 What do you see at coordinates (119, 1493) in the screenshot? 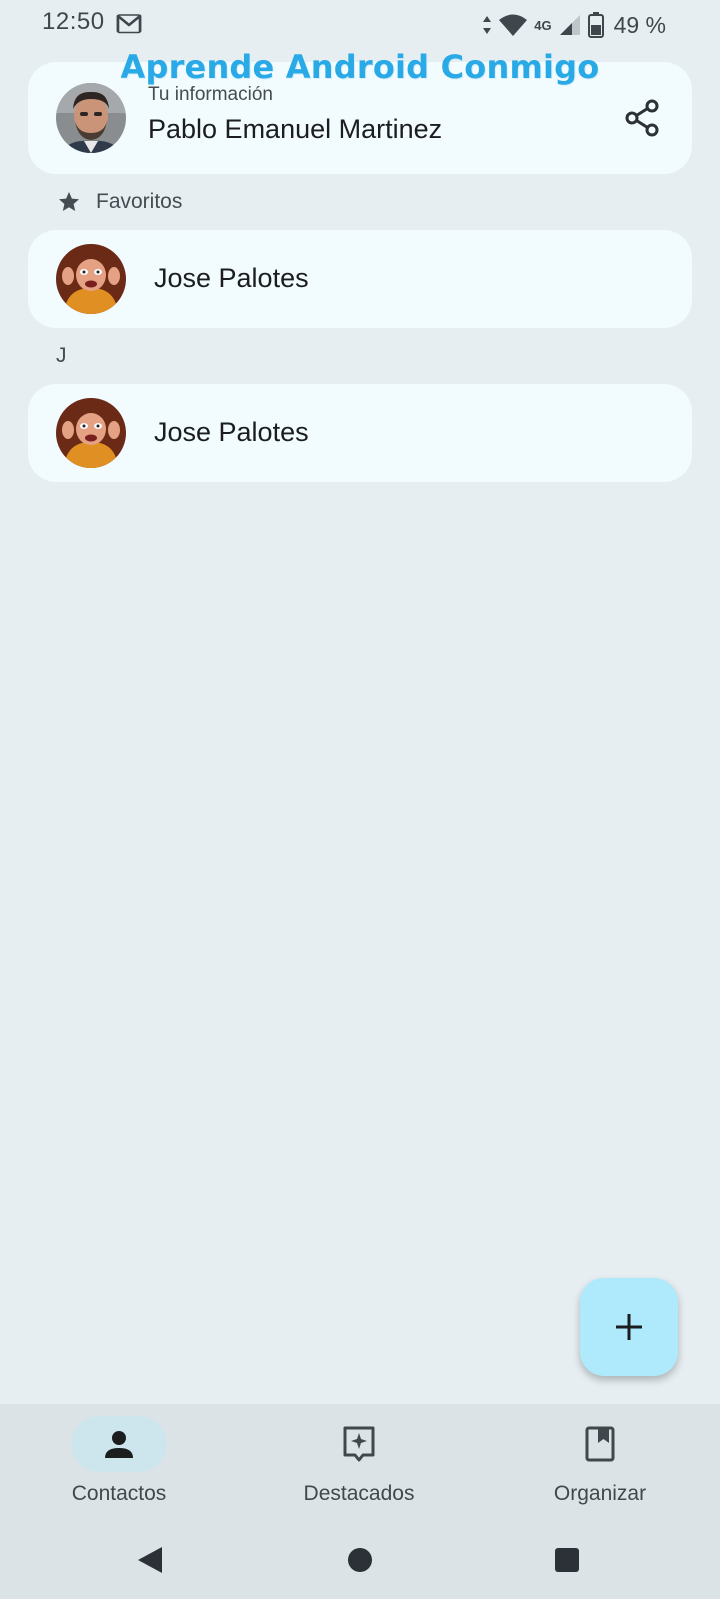
I see `nav-label: Contactos` at bounding box center [119, 1493].